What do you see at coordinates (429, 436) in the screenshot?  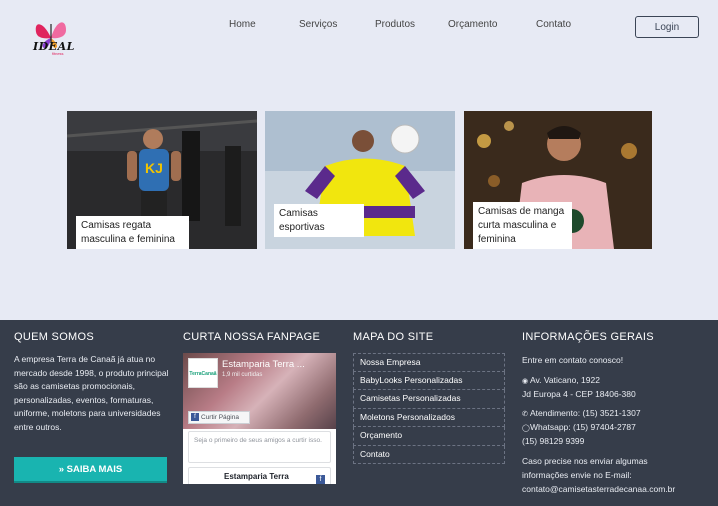 I see `sitemap-item-orcamento: Orçamento` at bounding box center [429, 436].